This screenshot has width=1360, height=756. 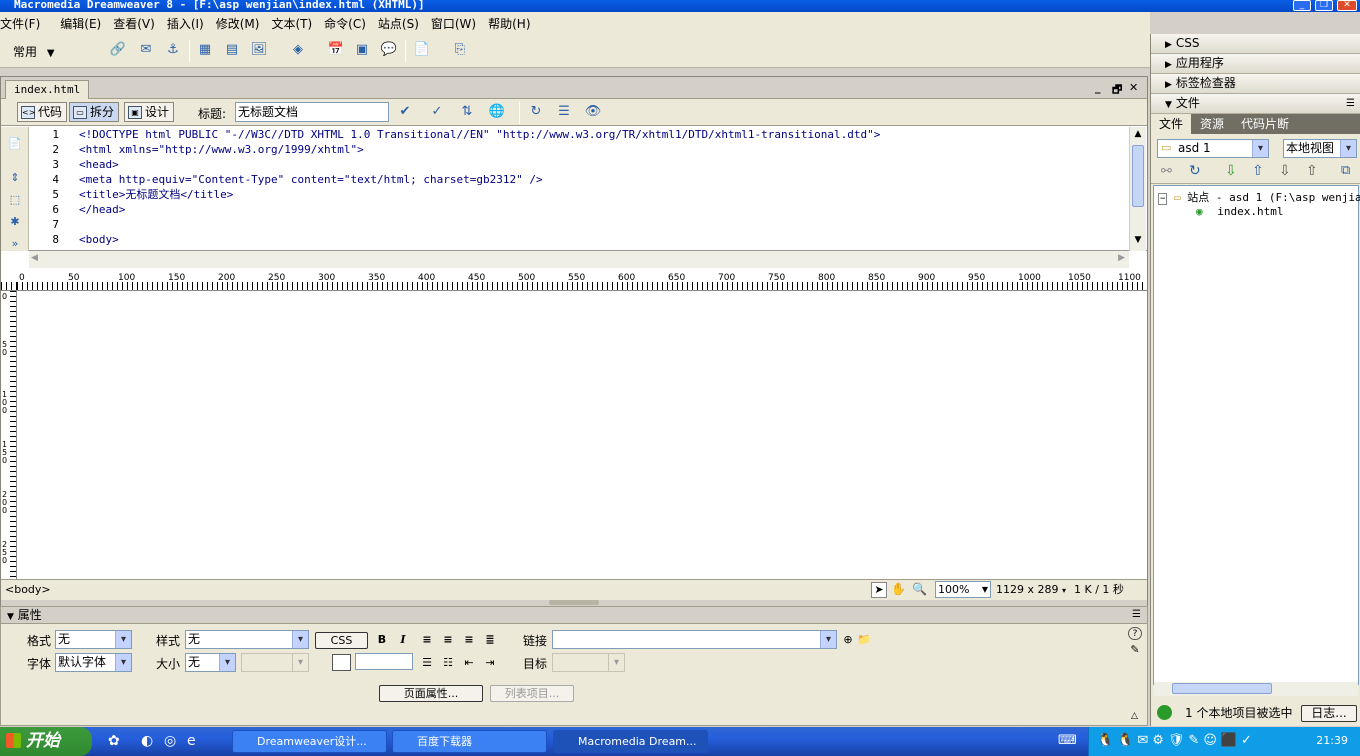 What do you see at coordinates (1255, 64) in the screenshot?
I see `application-panel-header: ▶ 应用程序` at bounding box center [1255, 64].